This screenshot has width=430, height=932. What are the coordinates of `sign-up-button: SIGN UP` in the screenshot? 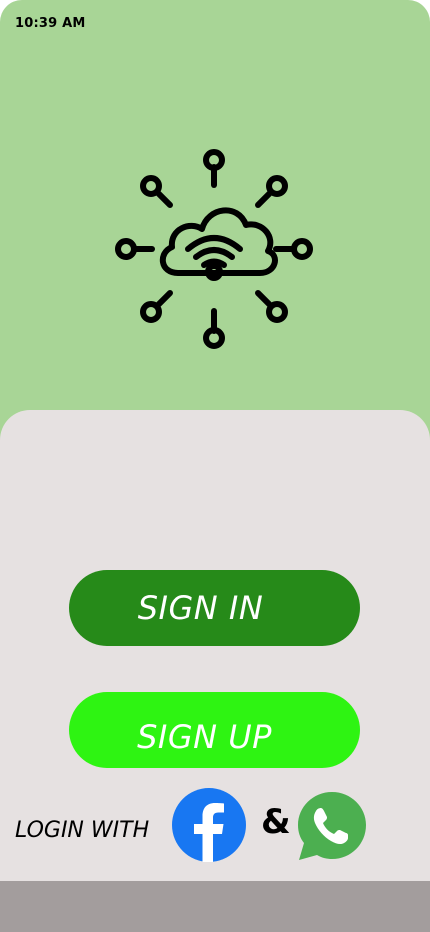 It's located at (214, 730).